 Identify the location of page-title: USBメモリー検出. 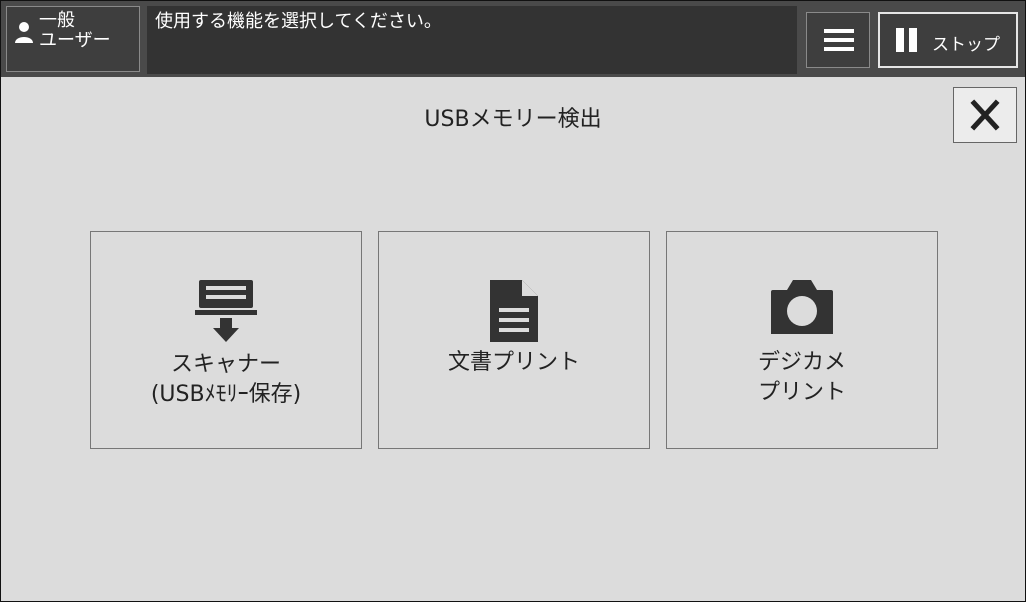
(513, 119).